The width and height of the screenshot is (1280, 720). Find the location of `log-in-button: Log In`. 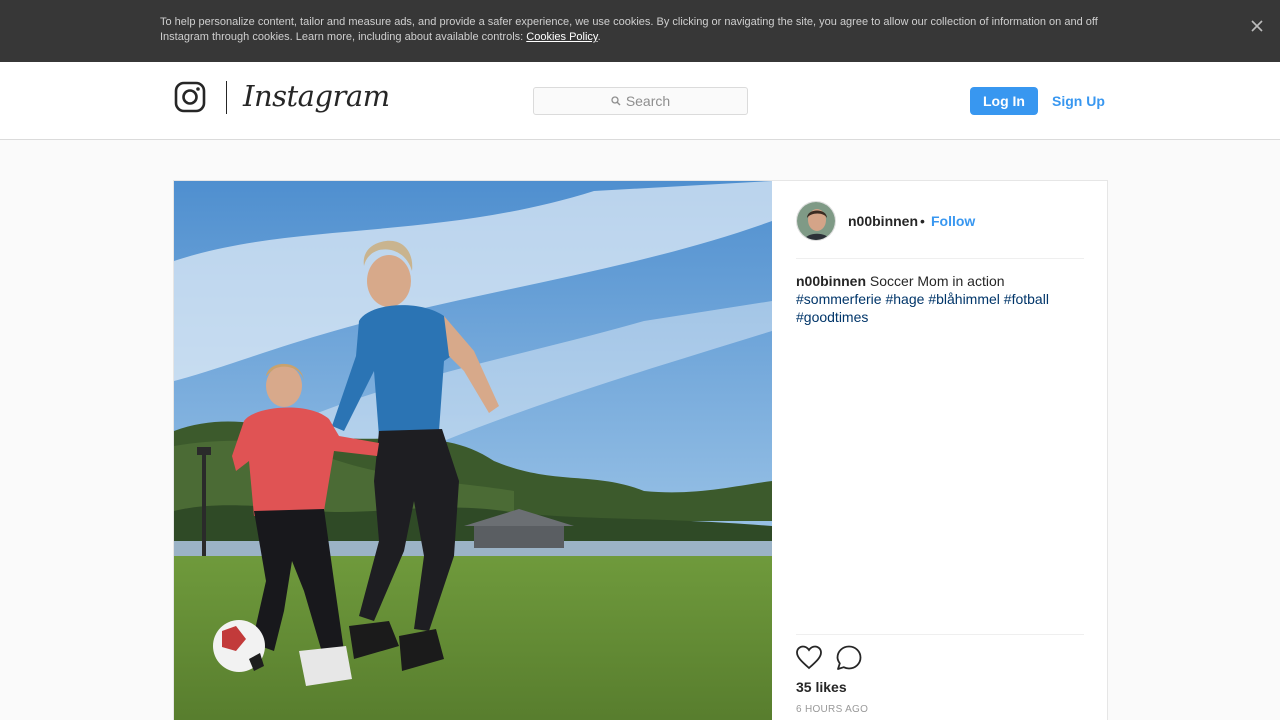

log-in-button: Log In is located at coordinates (1004, 101).